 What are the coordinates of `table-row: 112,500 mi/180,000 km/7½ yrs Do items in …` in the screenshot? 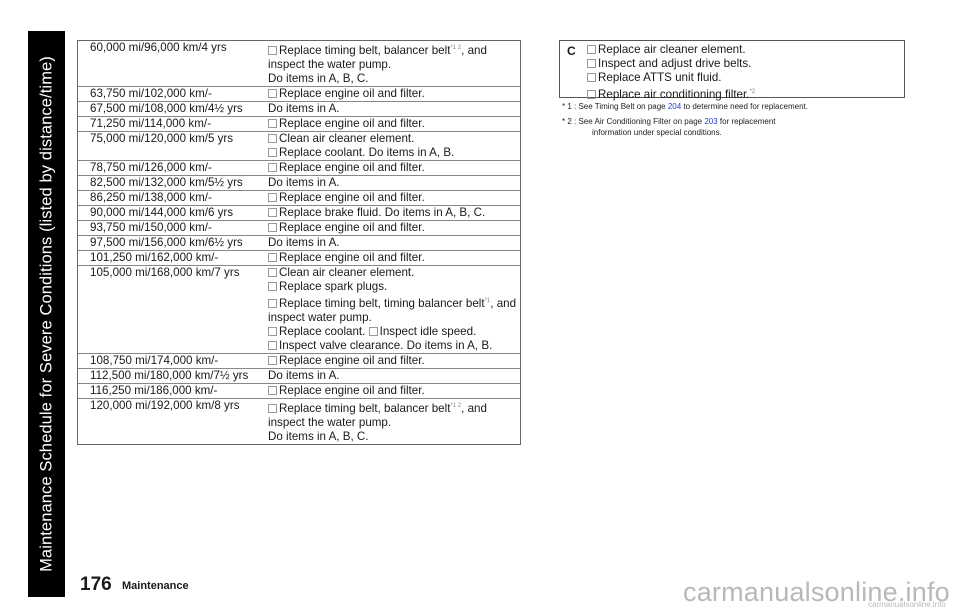 It's located at (299, 376).